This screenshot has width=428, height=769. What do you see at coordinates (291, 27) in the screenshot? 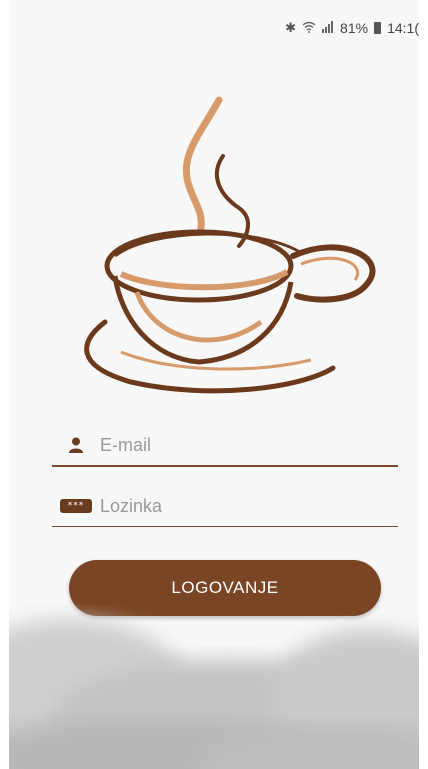
I see `bluetooth-icon: ✱` at bounding box center [291, 27].